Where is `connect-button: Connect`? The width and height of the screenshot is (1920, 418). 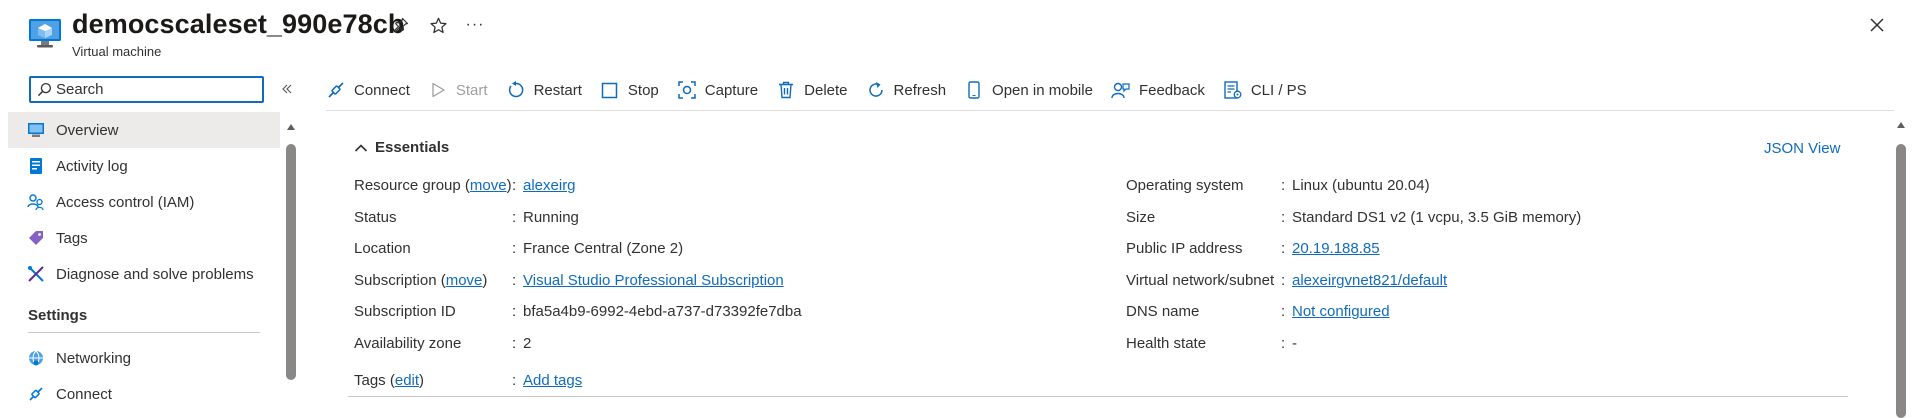
connect-button: Connect is located at coordinates (368, 90).